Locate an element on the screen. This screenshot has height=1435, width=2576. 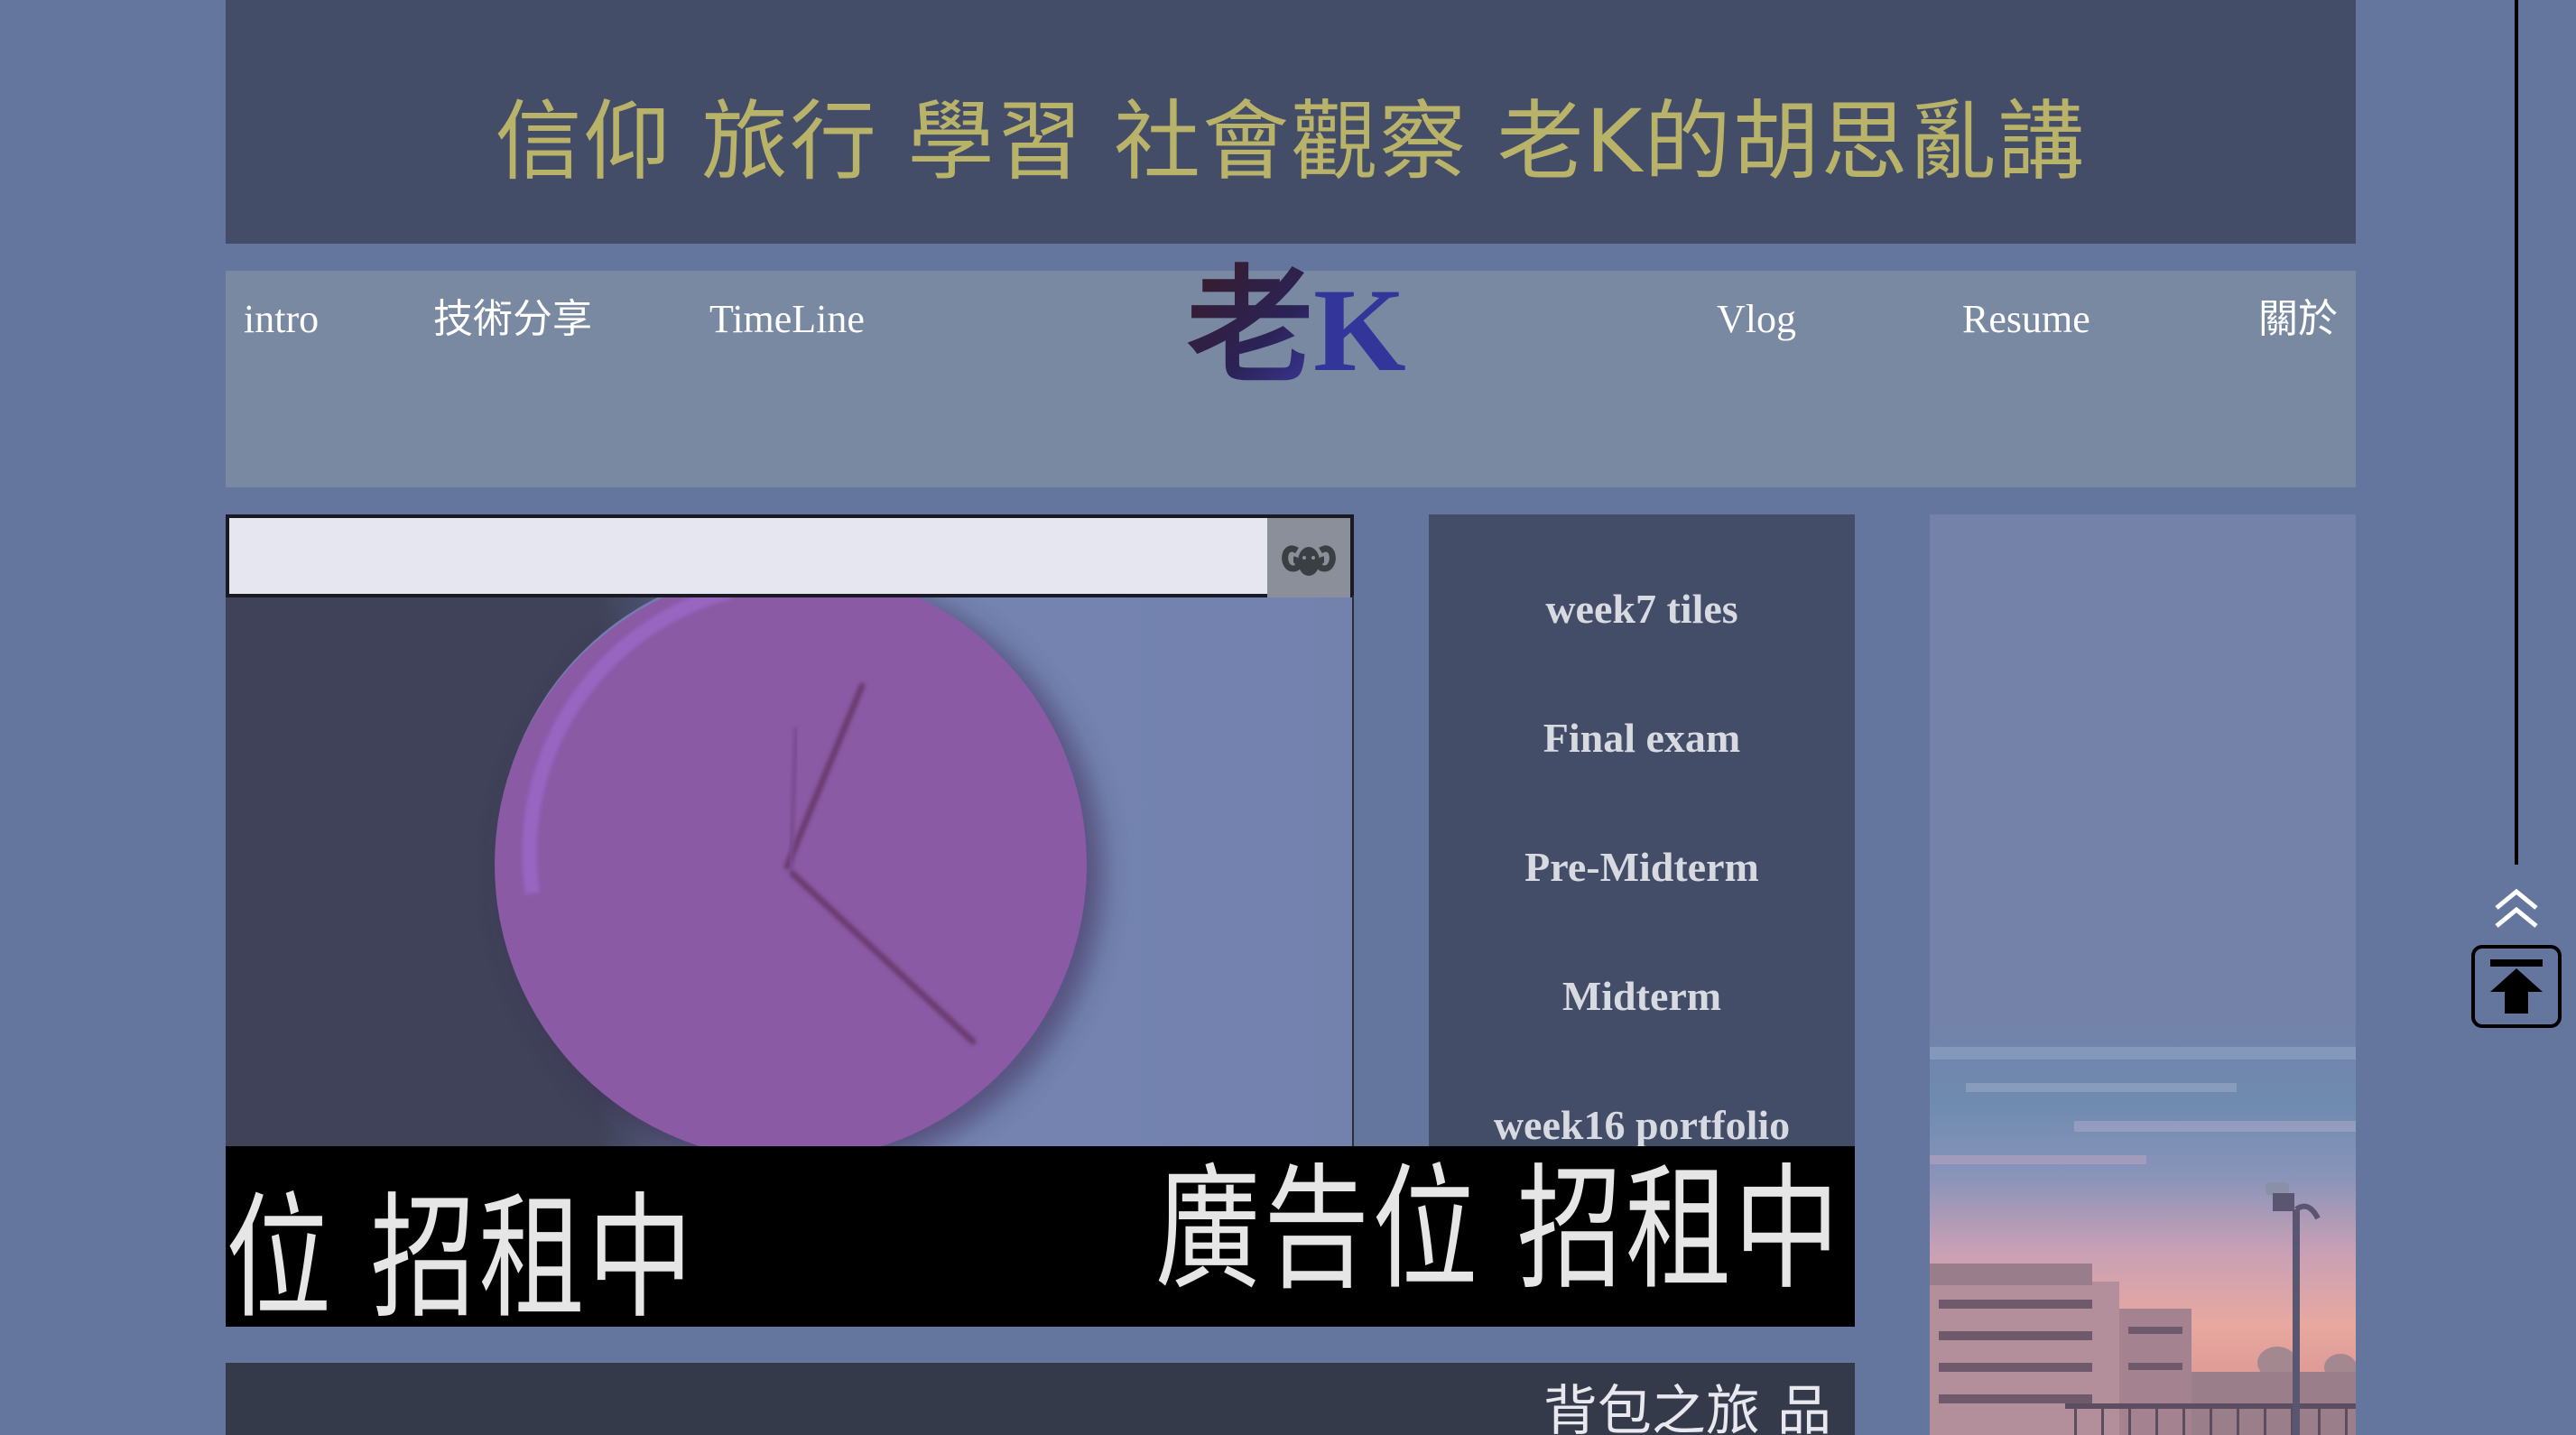
arrow-up-to-top-icon is located at coordinates (2516, 986).